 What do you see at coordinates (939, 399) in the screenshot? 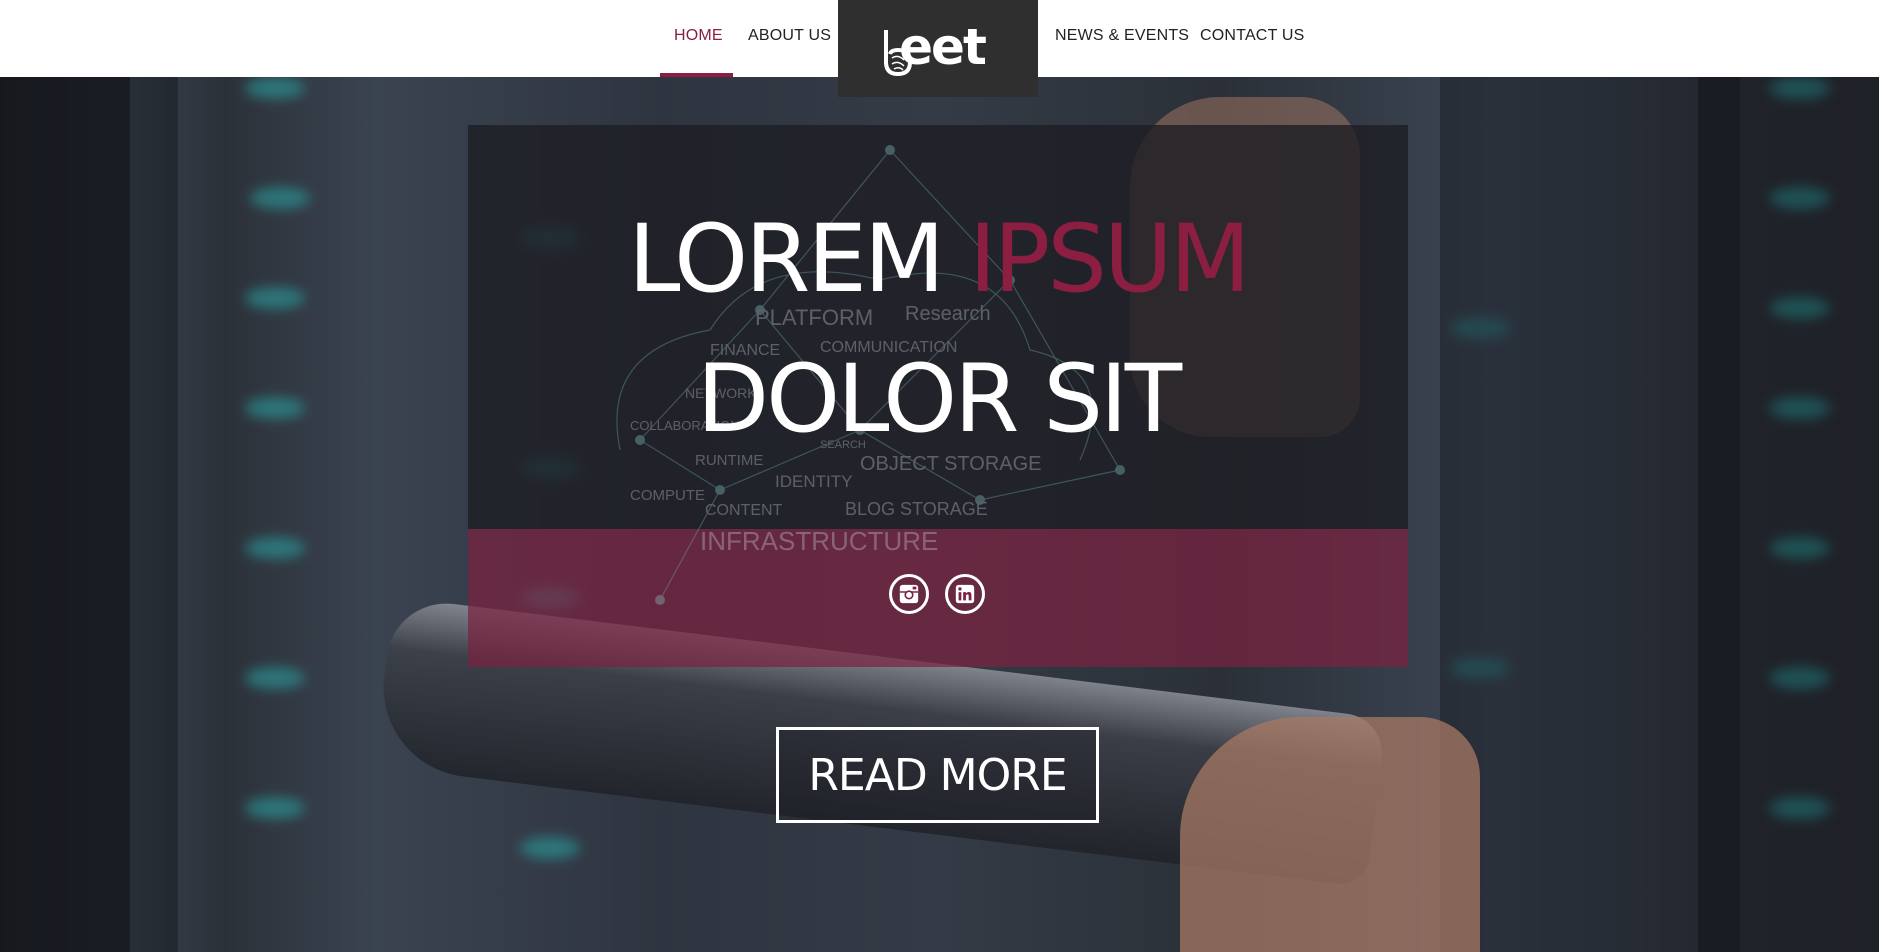
I see `hero-headline-line2: DOLOR SIT` at bounding box center [939, 399].